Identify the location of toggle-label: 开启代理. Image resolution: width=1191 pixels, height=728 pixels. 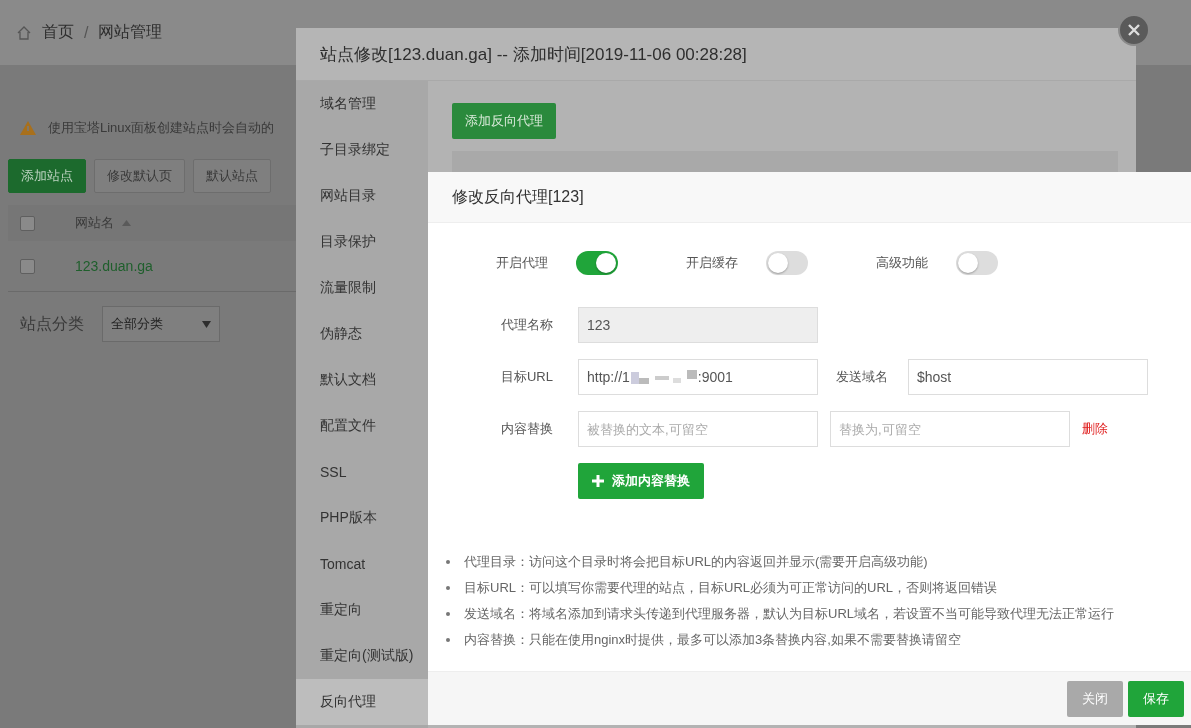
(522, 263).